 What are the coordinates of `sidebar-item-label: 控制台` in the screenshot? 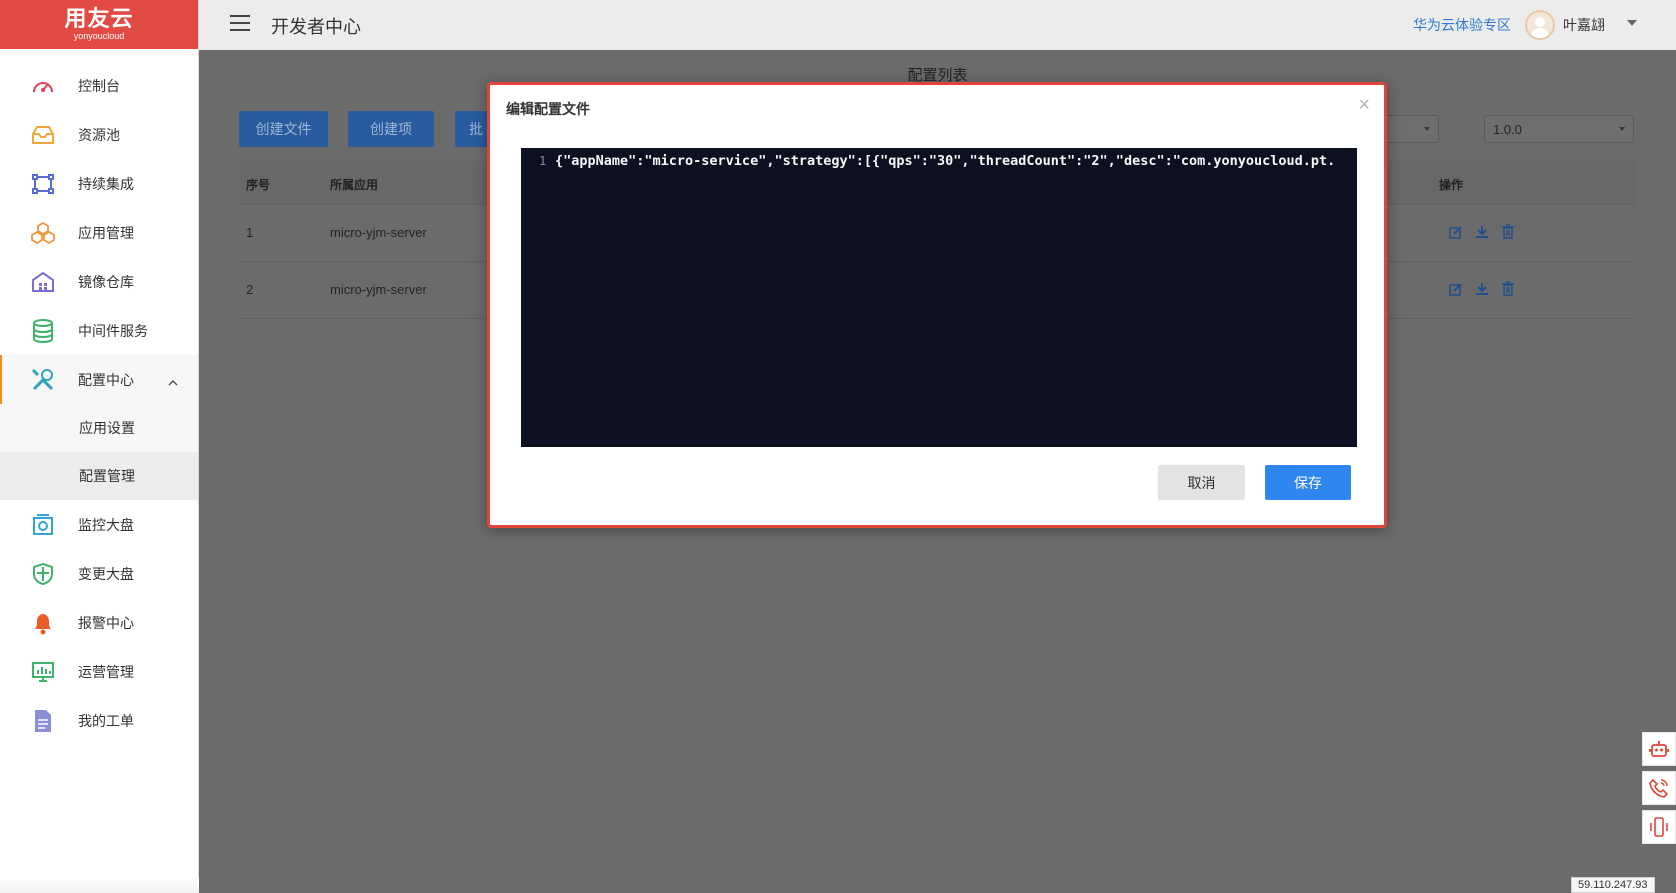 It's located at (99, 85).